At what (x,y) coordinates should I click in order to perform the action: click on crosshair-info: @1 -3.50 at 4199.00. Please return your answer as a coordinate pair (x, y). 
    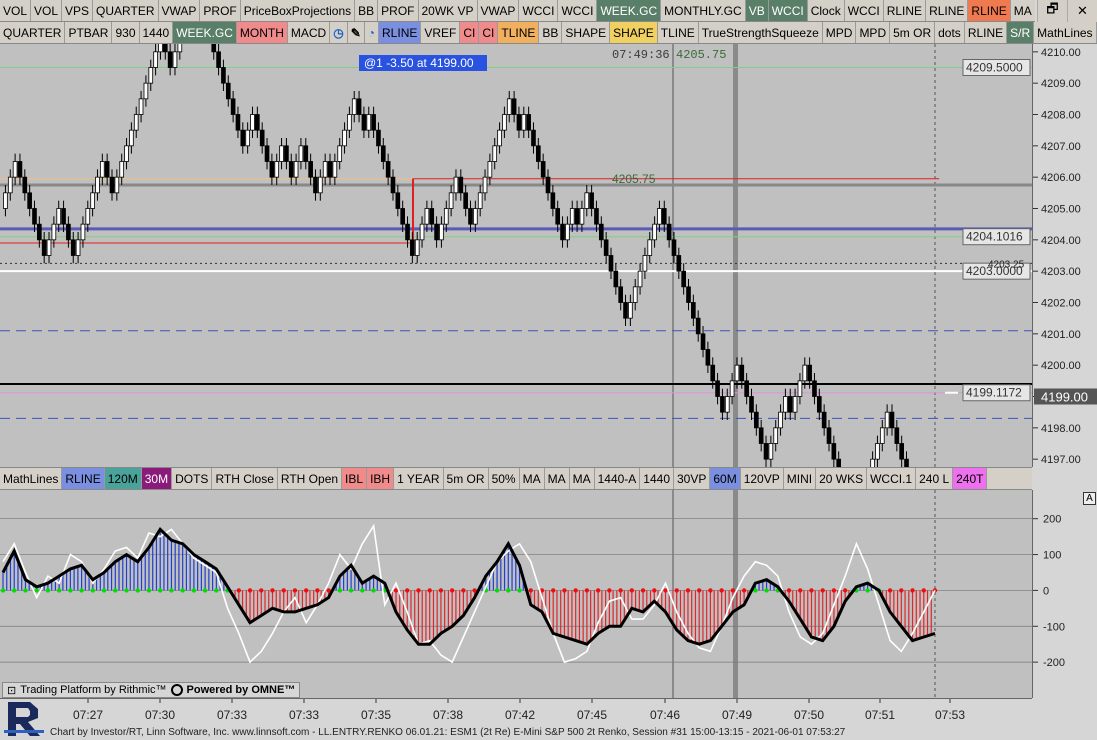
    Looking at the image, I should click on (423, 63).